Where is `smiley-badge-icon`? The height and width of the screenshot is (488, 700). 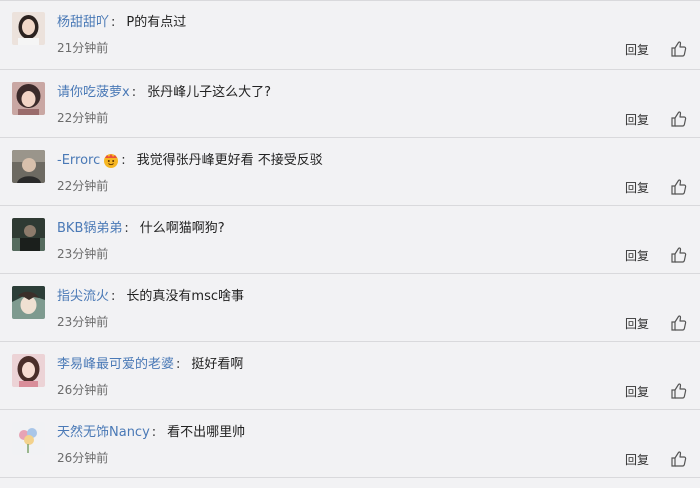 smiley-badge-icon is located at coordinates (111, 161).